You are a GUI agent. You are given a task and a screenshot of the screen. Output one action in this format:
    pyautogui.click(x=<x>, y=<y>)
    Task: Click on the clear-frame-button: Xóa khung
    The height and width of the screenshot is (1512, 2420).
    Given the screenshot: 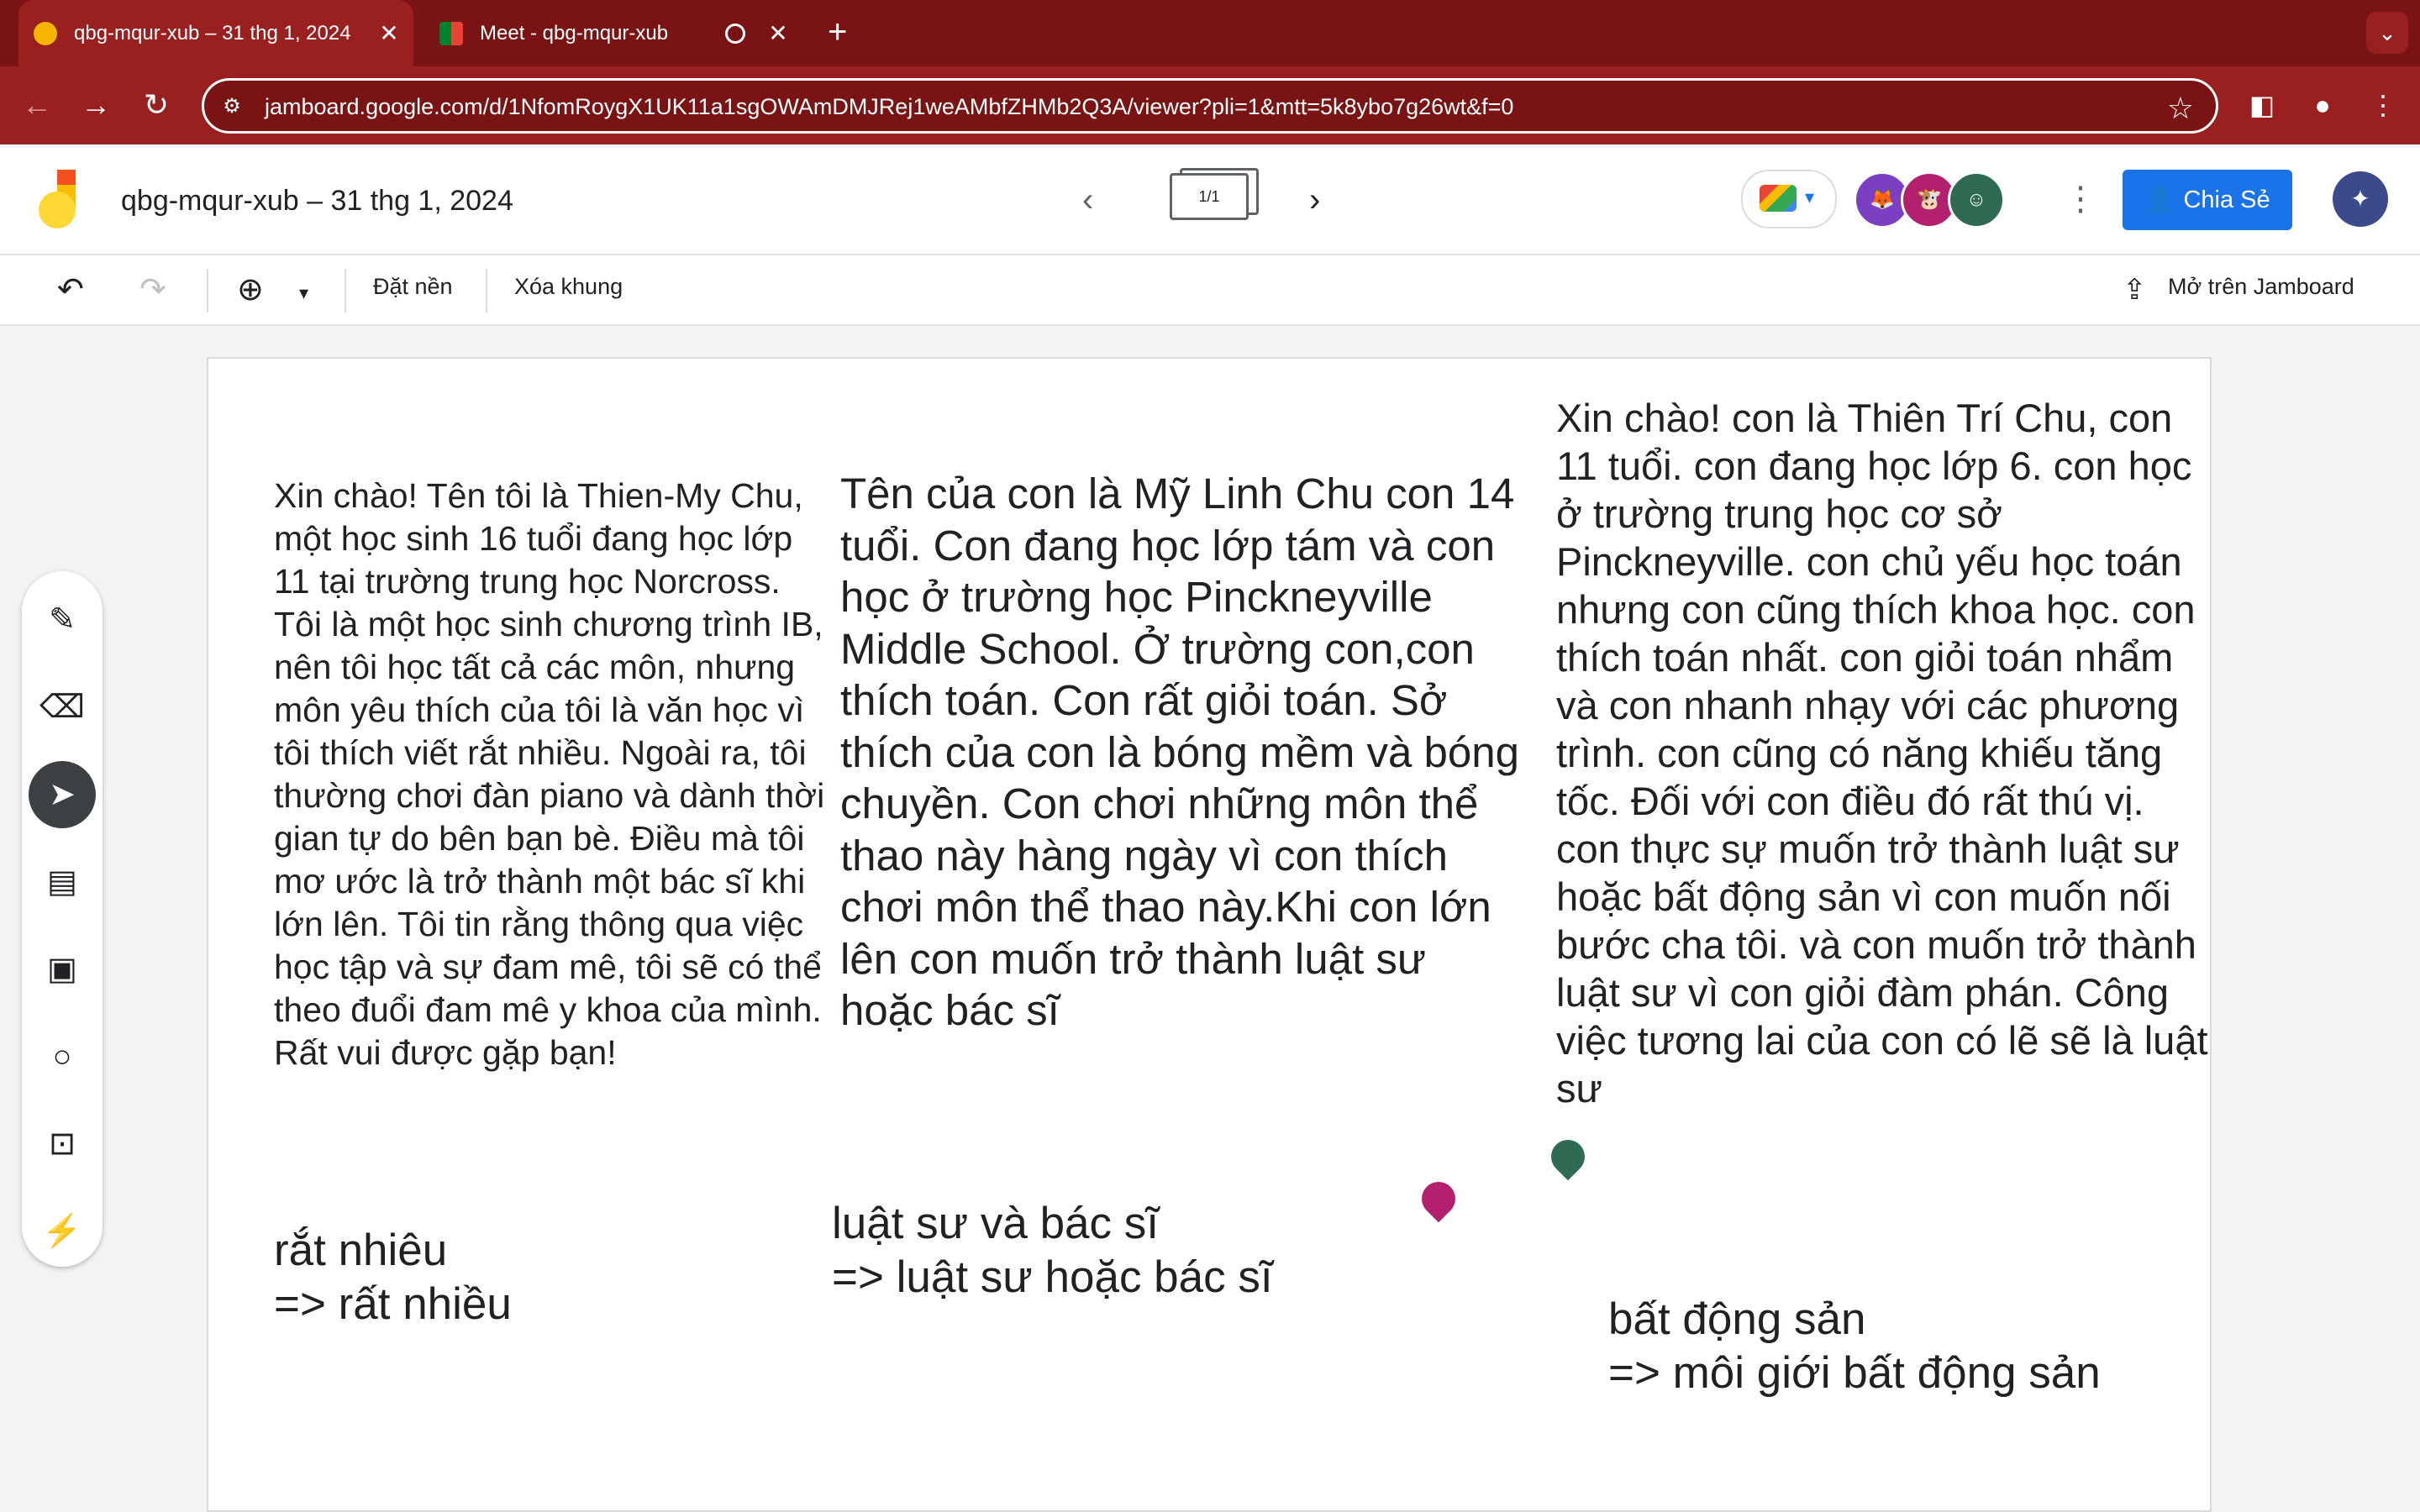 What is the action you would take?
    pyautogui.click(x=568, y=287)
    